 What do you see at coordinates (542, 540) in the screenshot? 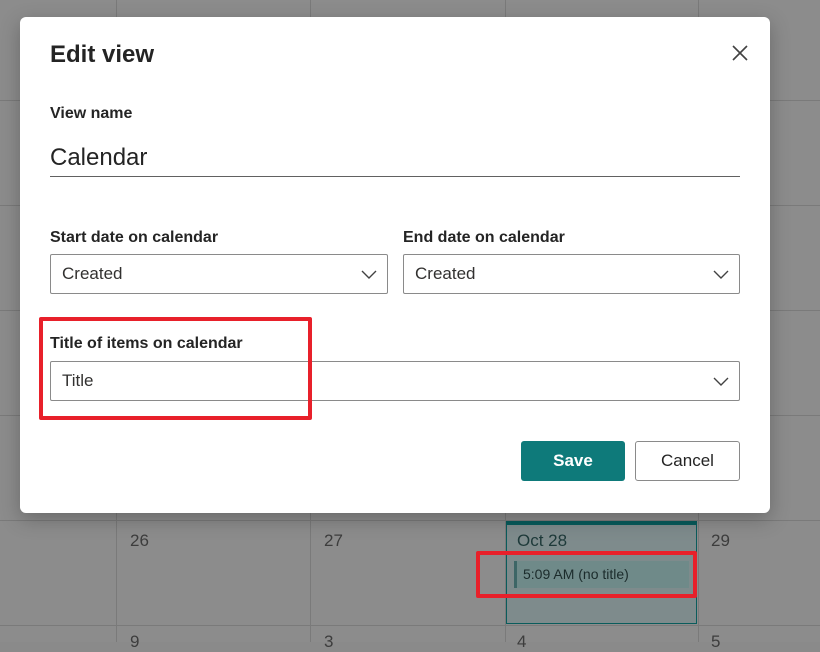
I see `today-date-label: Oct 28` at bounding box center [542, 540].